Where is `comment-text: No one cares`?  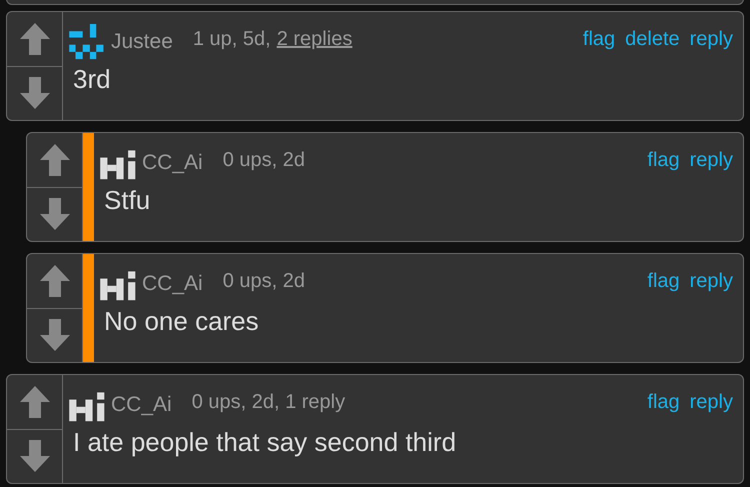 comment-text: No one cares is located at coordinates (181, 321).